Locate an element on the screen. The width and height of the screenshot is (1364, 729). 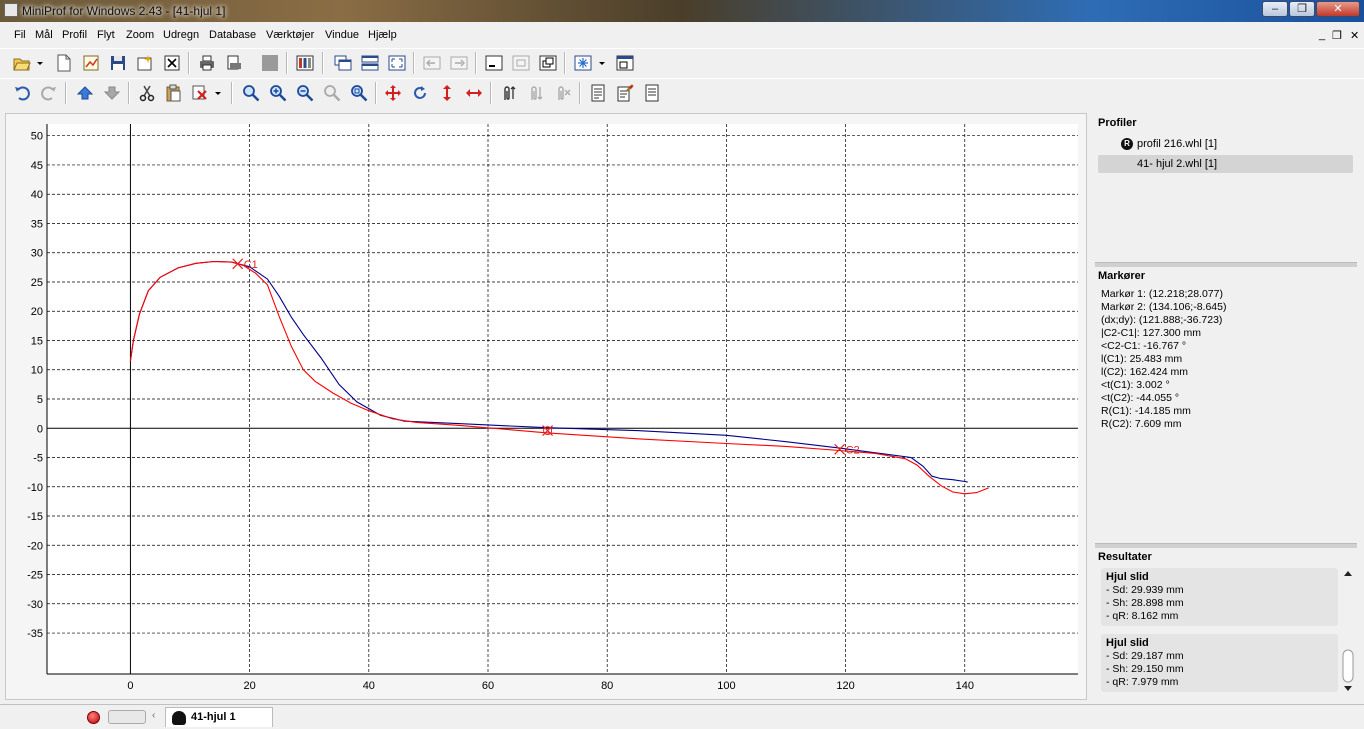
cascade-windows-icon is located at coordinates (343, 63).